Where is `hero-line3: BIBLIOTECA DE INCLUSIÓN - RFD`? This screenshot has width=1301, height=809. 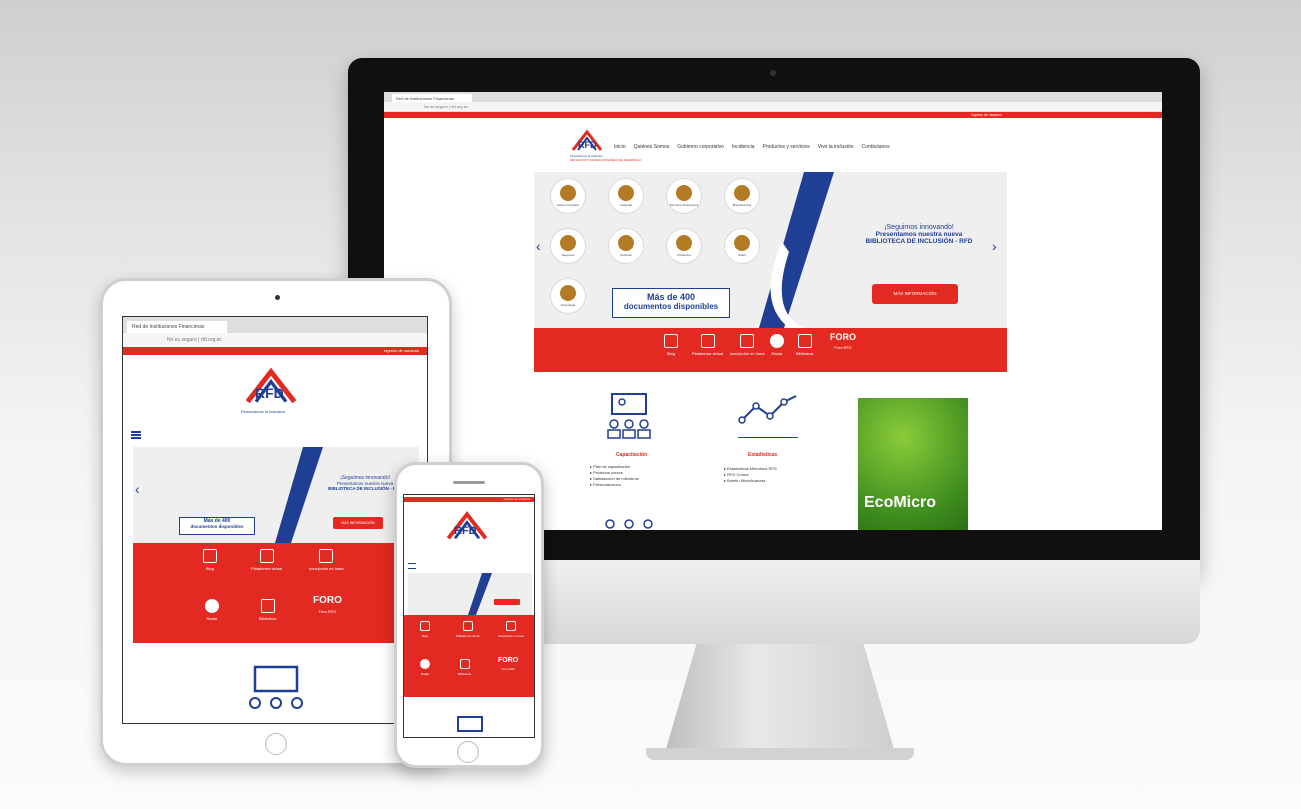
hero-line3: BIBLIOTECA DE INCLUSIÓN - RFD is located at coordinates (919, 241).